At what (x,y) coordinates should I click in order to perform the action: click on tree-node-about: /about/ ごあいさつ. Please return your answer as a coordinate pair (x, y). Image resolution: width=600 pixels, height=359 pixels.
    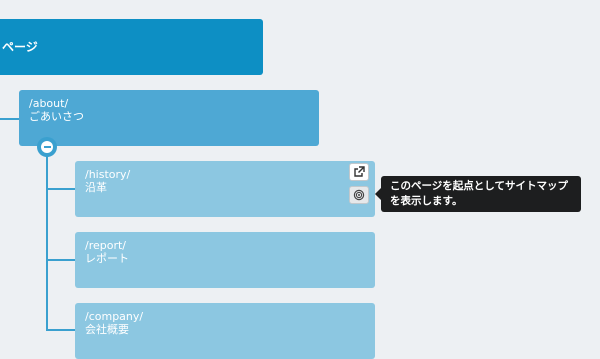
    Looking at the image, I should click on (169, 118).